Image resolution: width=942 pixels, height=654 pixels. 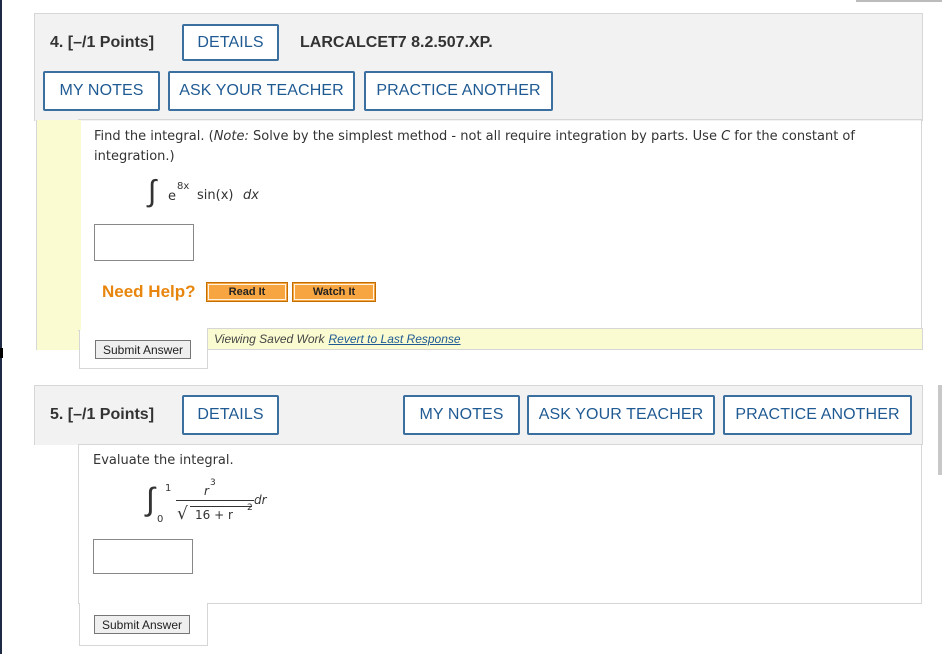 What do you see at coordinates (101, 91) in the screenshot?
I see `q4-my-notes-button: MY NOTES` at bounding box center [101, 91].